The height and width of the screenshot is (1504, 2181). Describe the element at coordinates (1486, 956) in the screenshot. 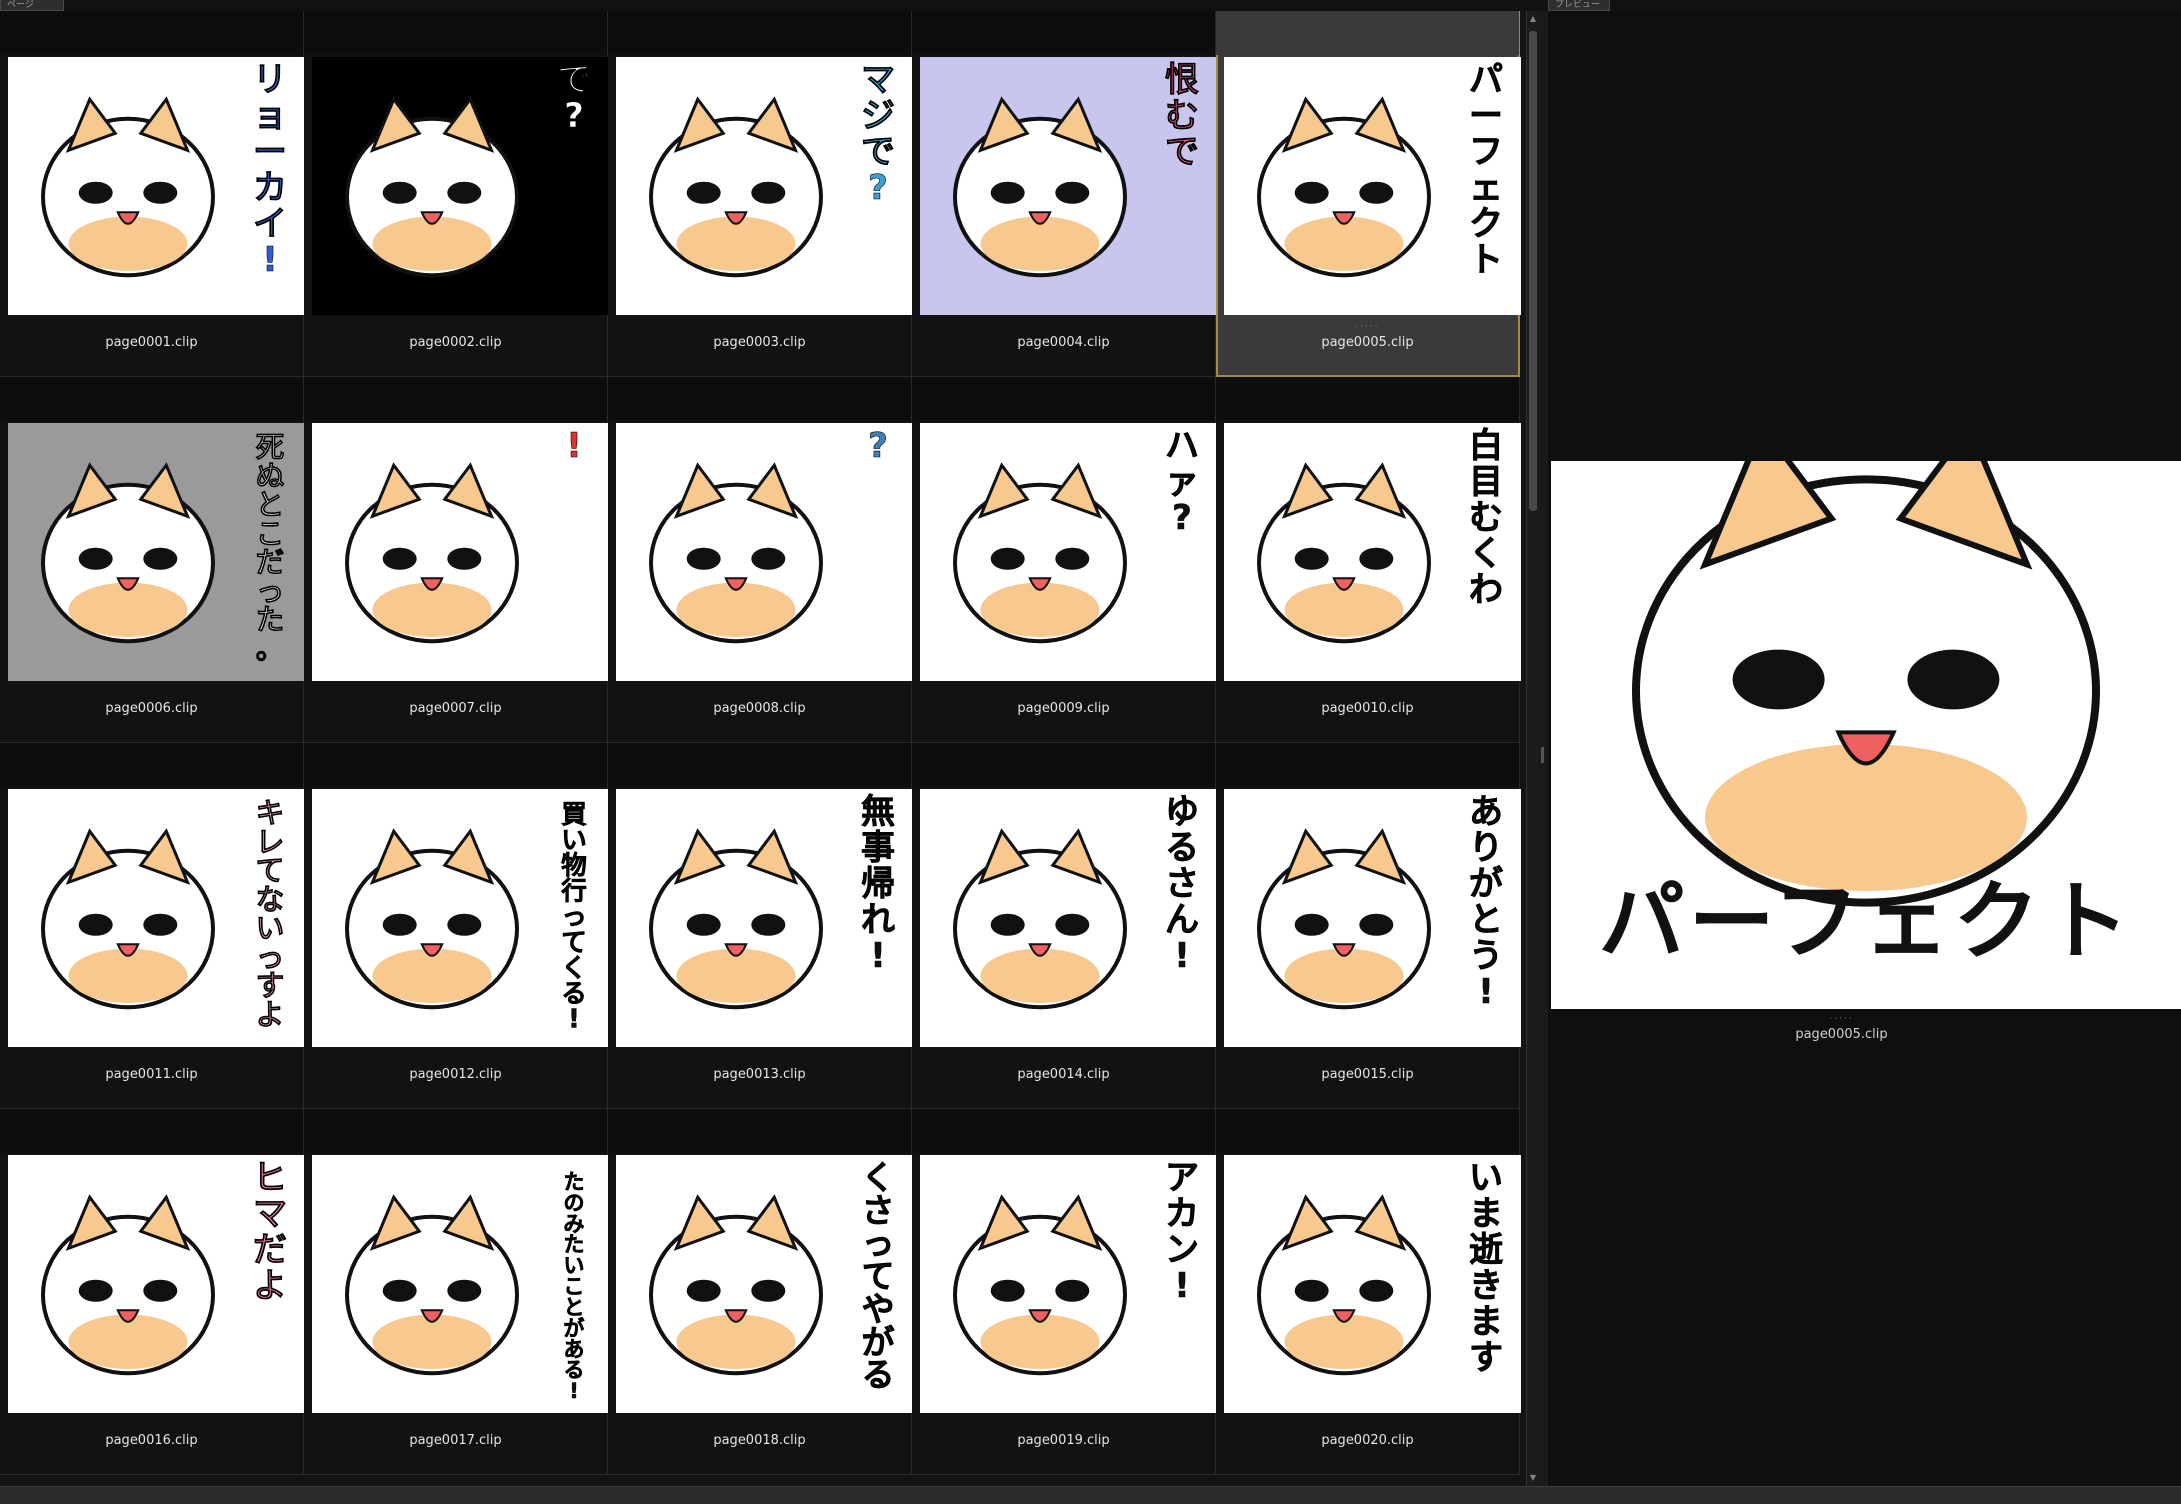

I see `svg-text: う` at that location.